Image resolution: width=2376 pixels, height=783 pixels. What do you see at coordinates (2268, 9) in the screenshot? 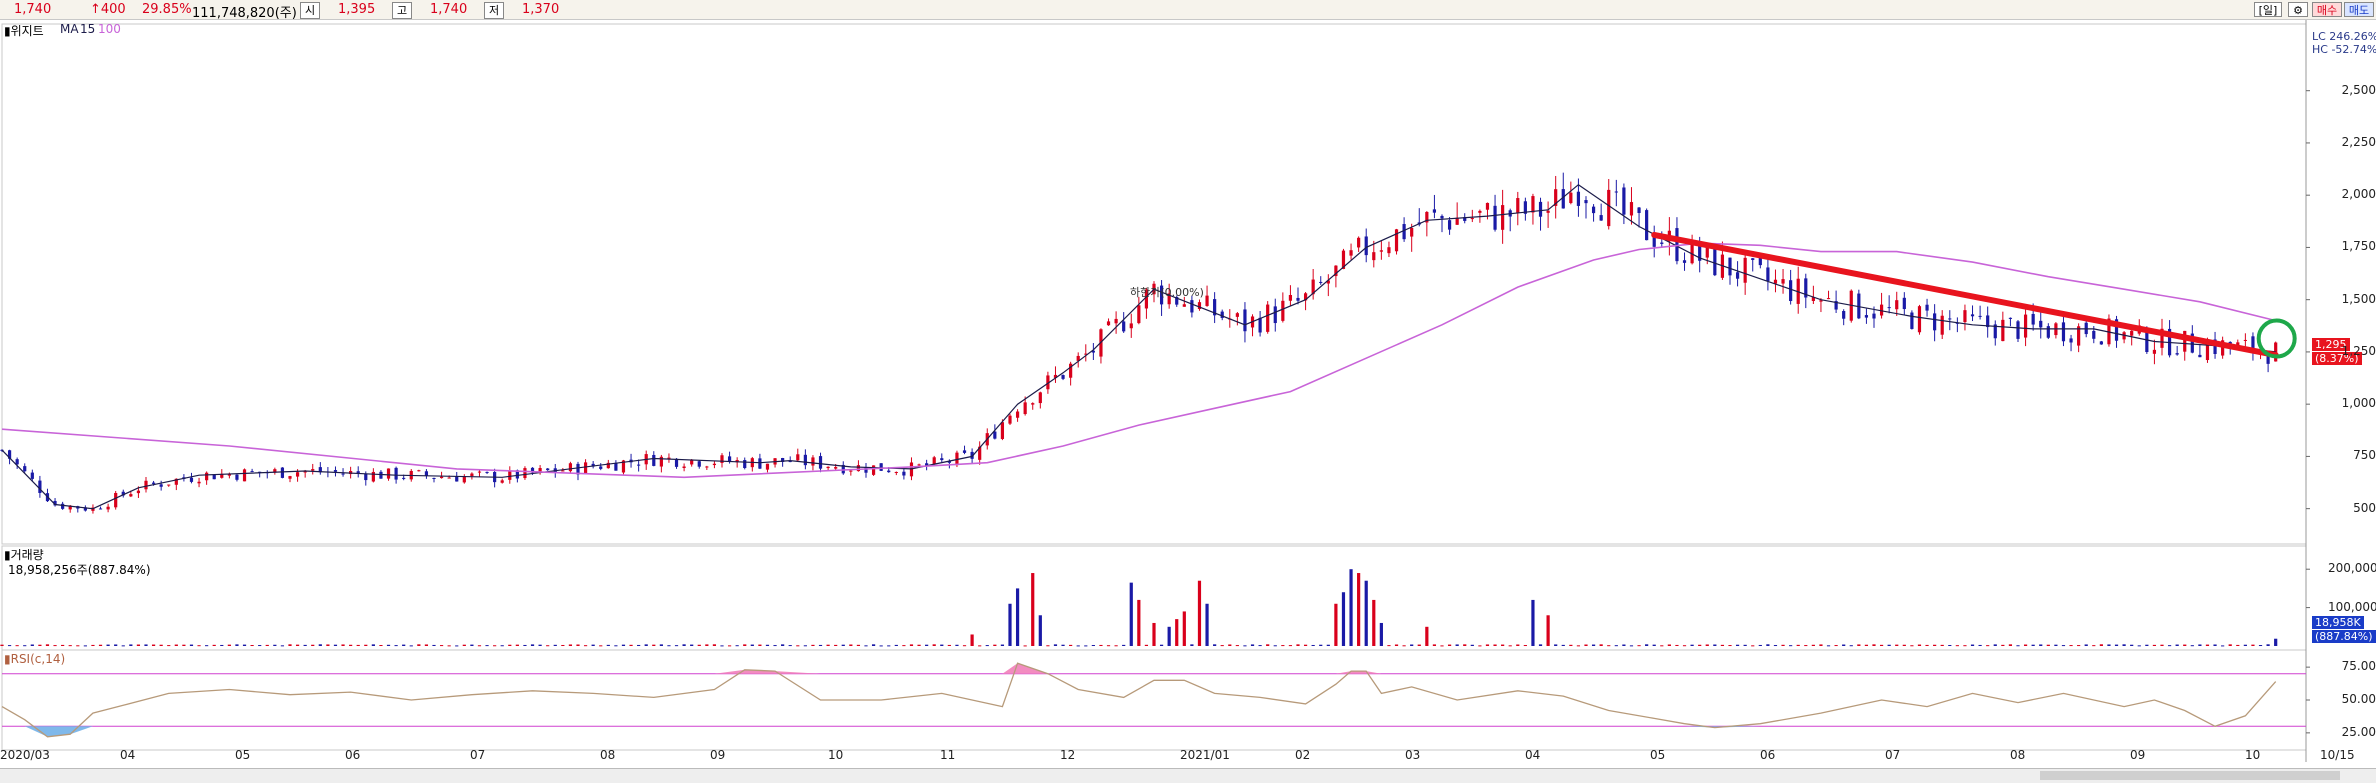
I see `period-selector: [일]` at bounding box center [2268, 9].